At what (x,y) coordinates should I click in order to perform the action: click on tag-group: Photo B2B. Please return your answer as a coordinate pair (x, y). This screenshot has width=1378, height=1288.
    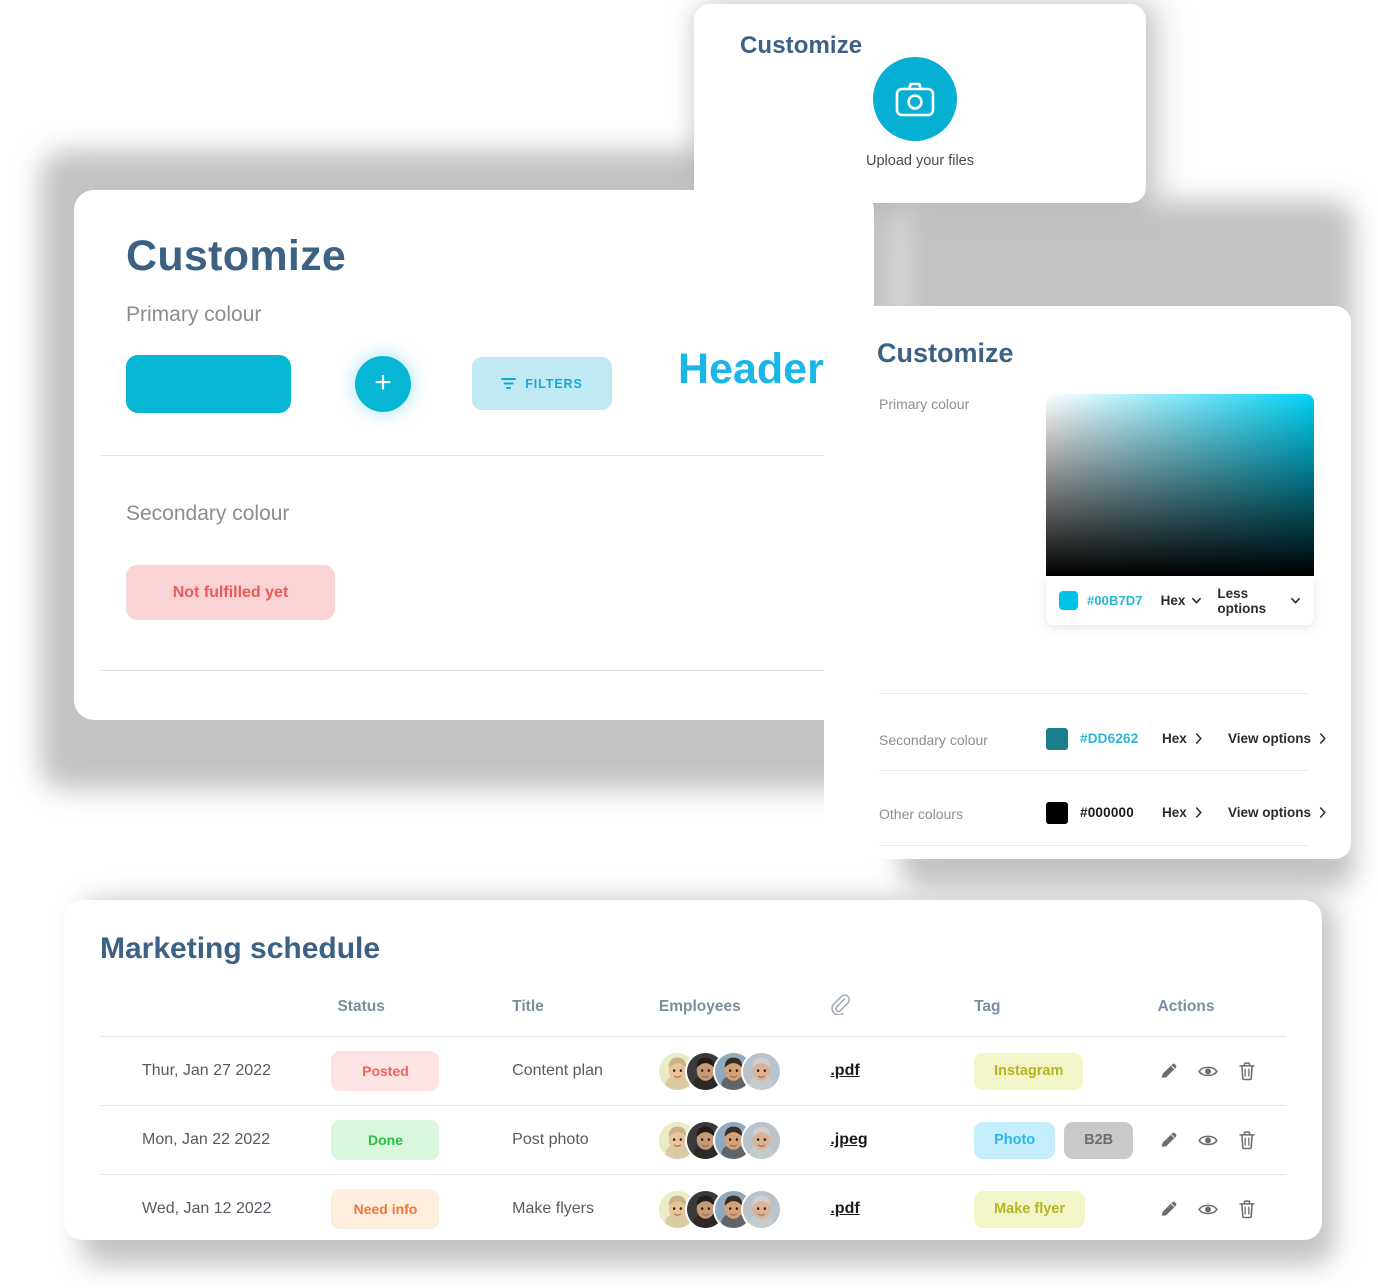
    Looking at the image, I should click on (1066, 1140).